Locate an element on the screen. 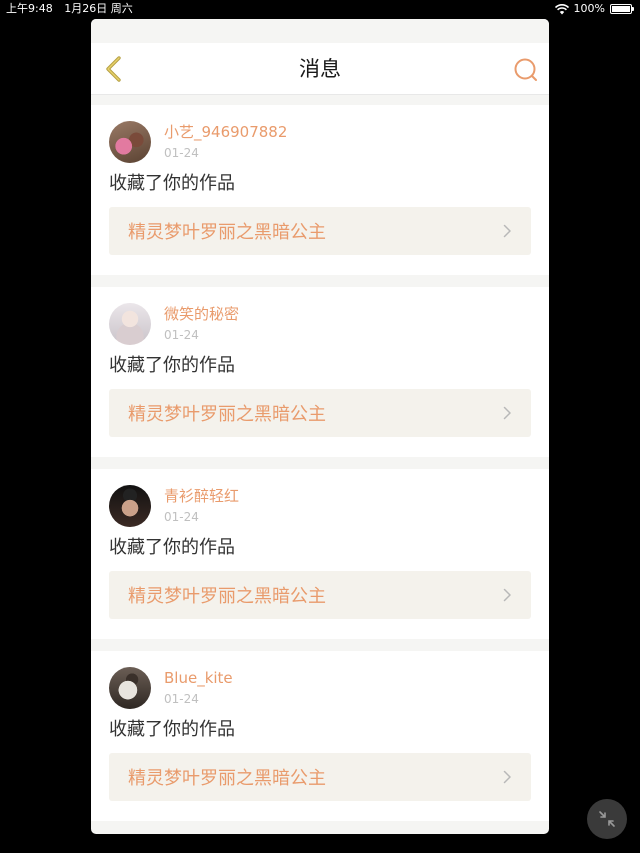  username: 小艺_946907882 is located at coordinates (225, 132).